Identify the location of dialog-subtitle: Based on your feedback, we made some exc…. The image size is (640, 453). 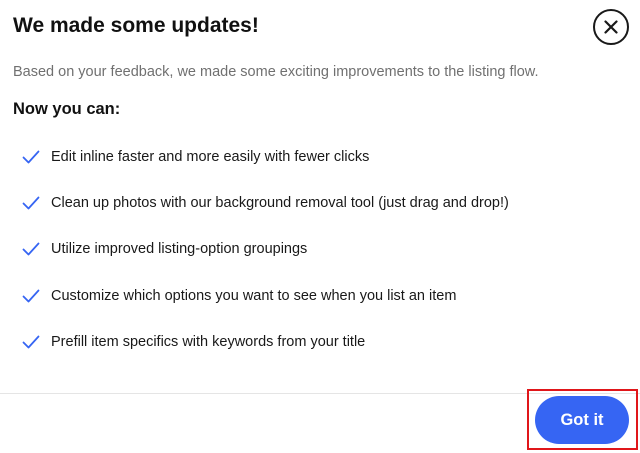
(276, 72).